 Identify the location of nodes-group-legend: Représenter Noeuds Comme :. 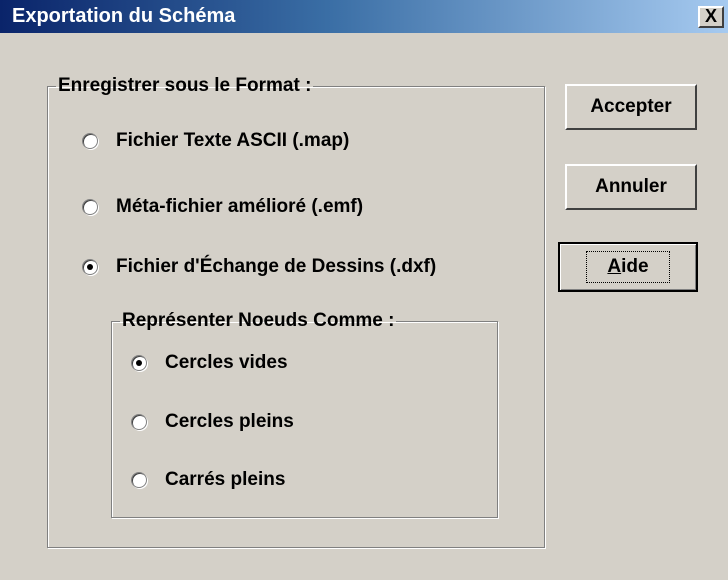
(258, 320).